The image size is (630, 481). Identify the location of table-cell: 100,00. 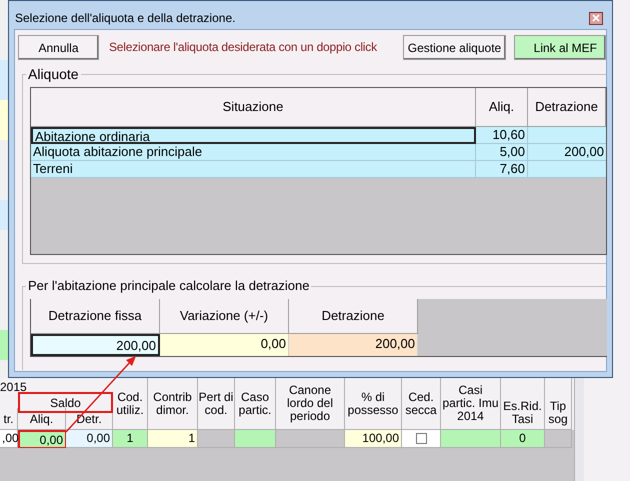
(373, 439).